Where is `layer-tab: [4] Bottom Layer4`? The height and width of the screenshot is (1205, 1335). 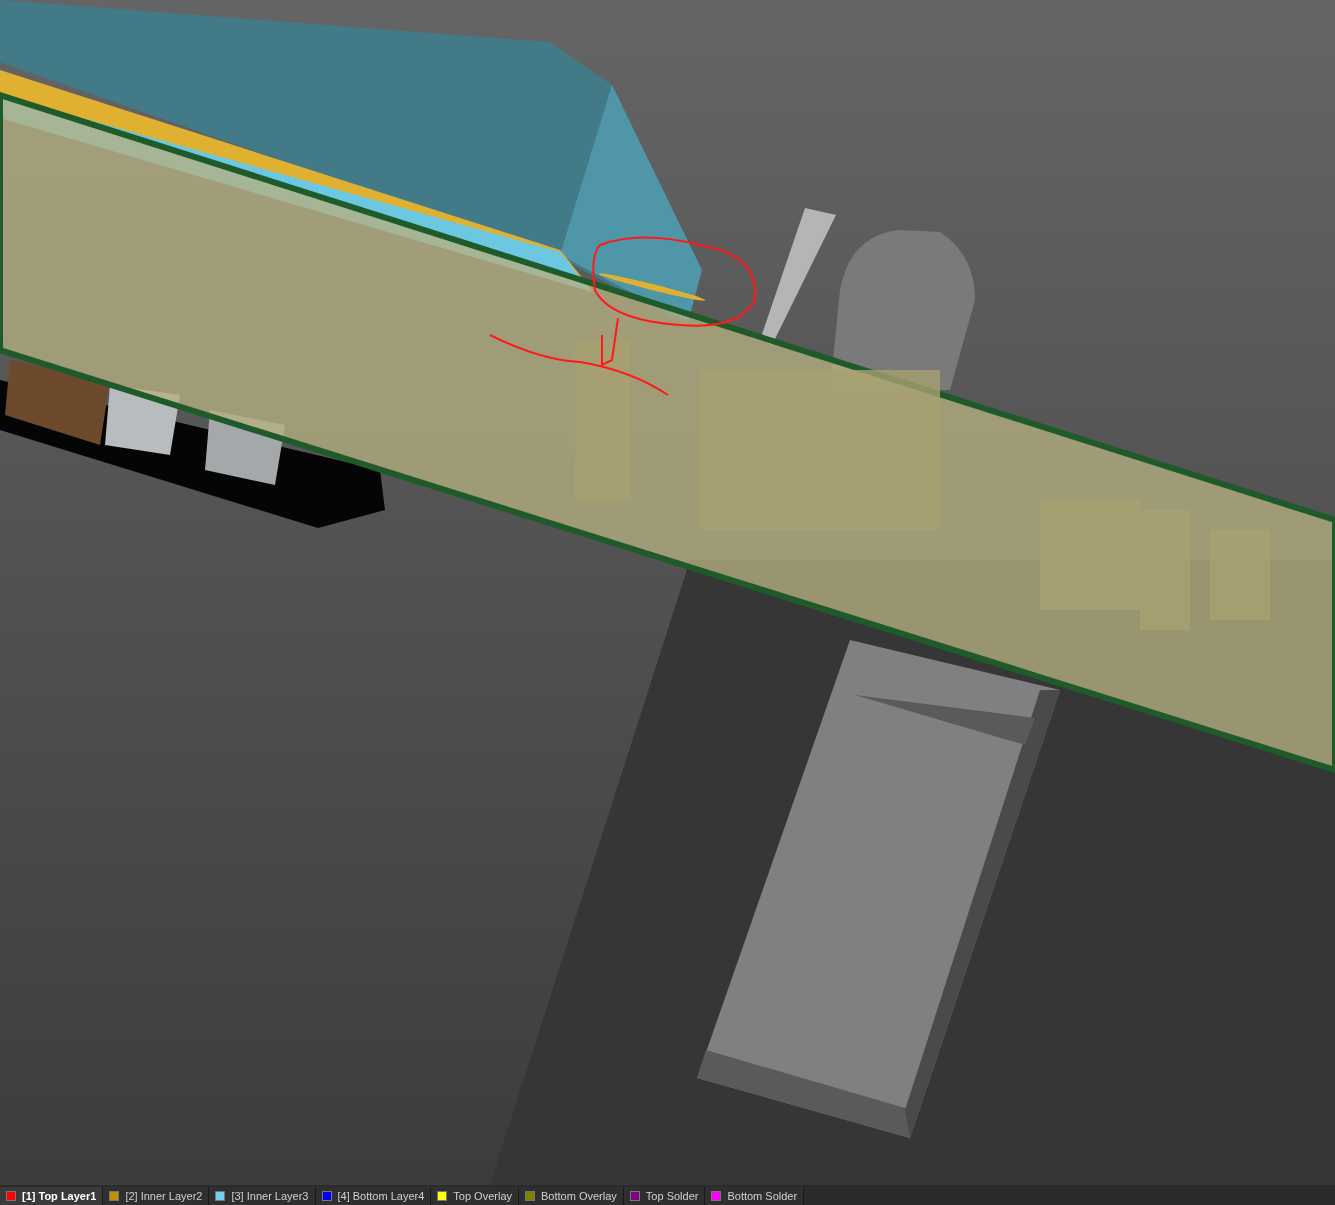 layer-tab: [4] Bottom Layer4 is located at coordinates (373, 1196).